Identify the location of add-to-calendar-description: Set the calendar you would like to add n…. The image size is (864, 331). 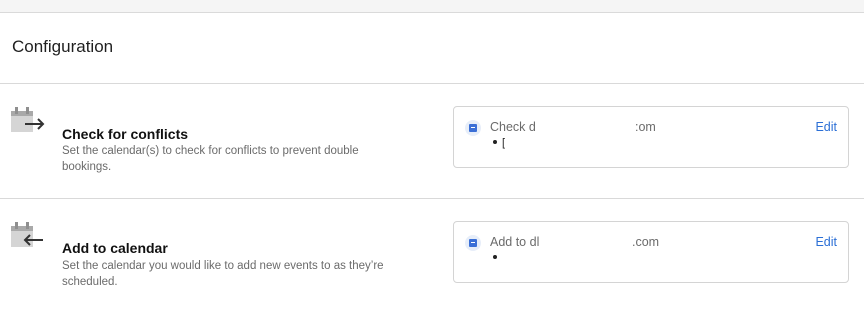
(223, 274).